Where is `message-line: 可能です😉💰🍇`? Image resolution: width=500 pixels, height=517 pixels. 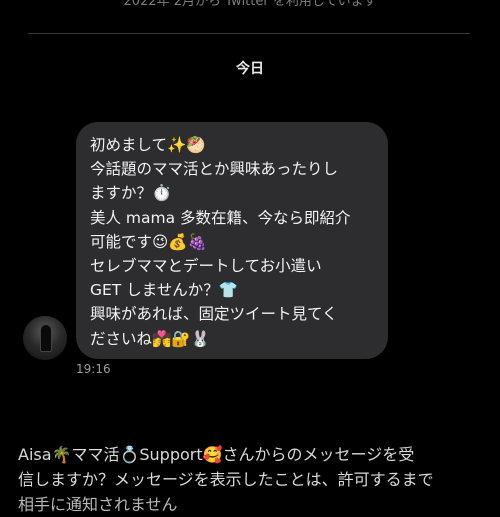
message-line: 可能です😉💰🍇 is located at coordinates (148, 241).